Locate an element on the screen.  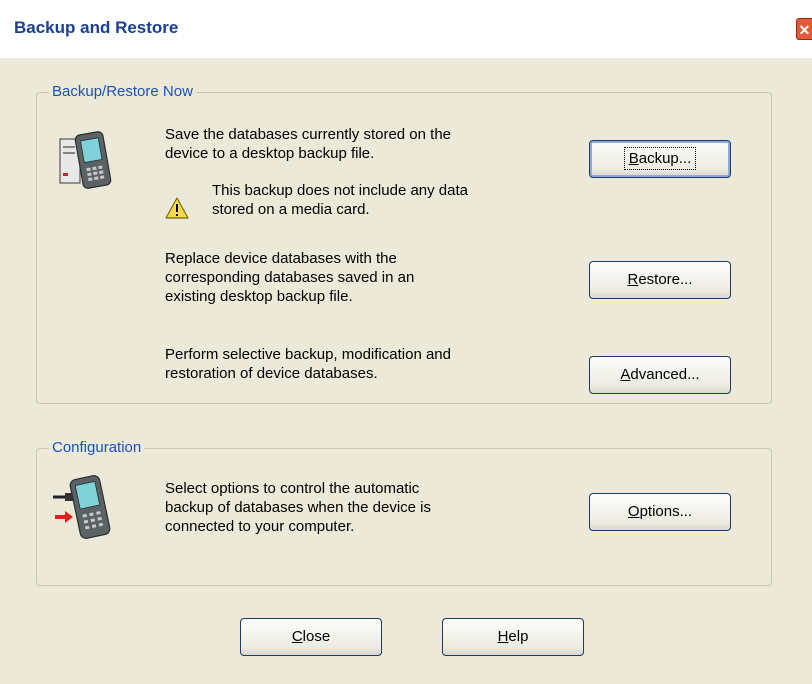
backup-restore-group-title: Backup/Restore Now is located at coordinates (122, 92).